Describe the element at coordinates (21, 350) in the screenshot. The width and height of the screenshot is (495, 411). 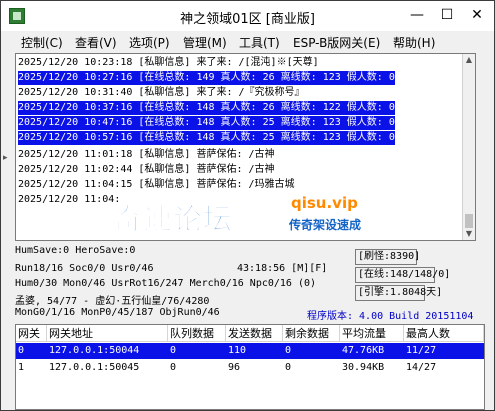
I see `cell-gateway: 0` at that location.